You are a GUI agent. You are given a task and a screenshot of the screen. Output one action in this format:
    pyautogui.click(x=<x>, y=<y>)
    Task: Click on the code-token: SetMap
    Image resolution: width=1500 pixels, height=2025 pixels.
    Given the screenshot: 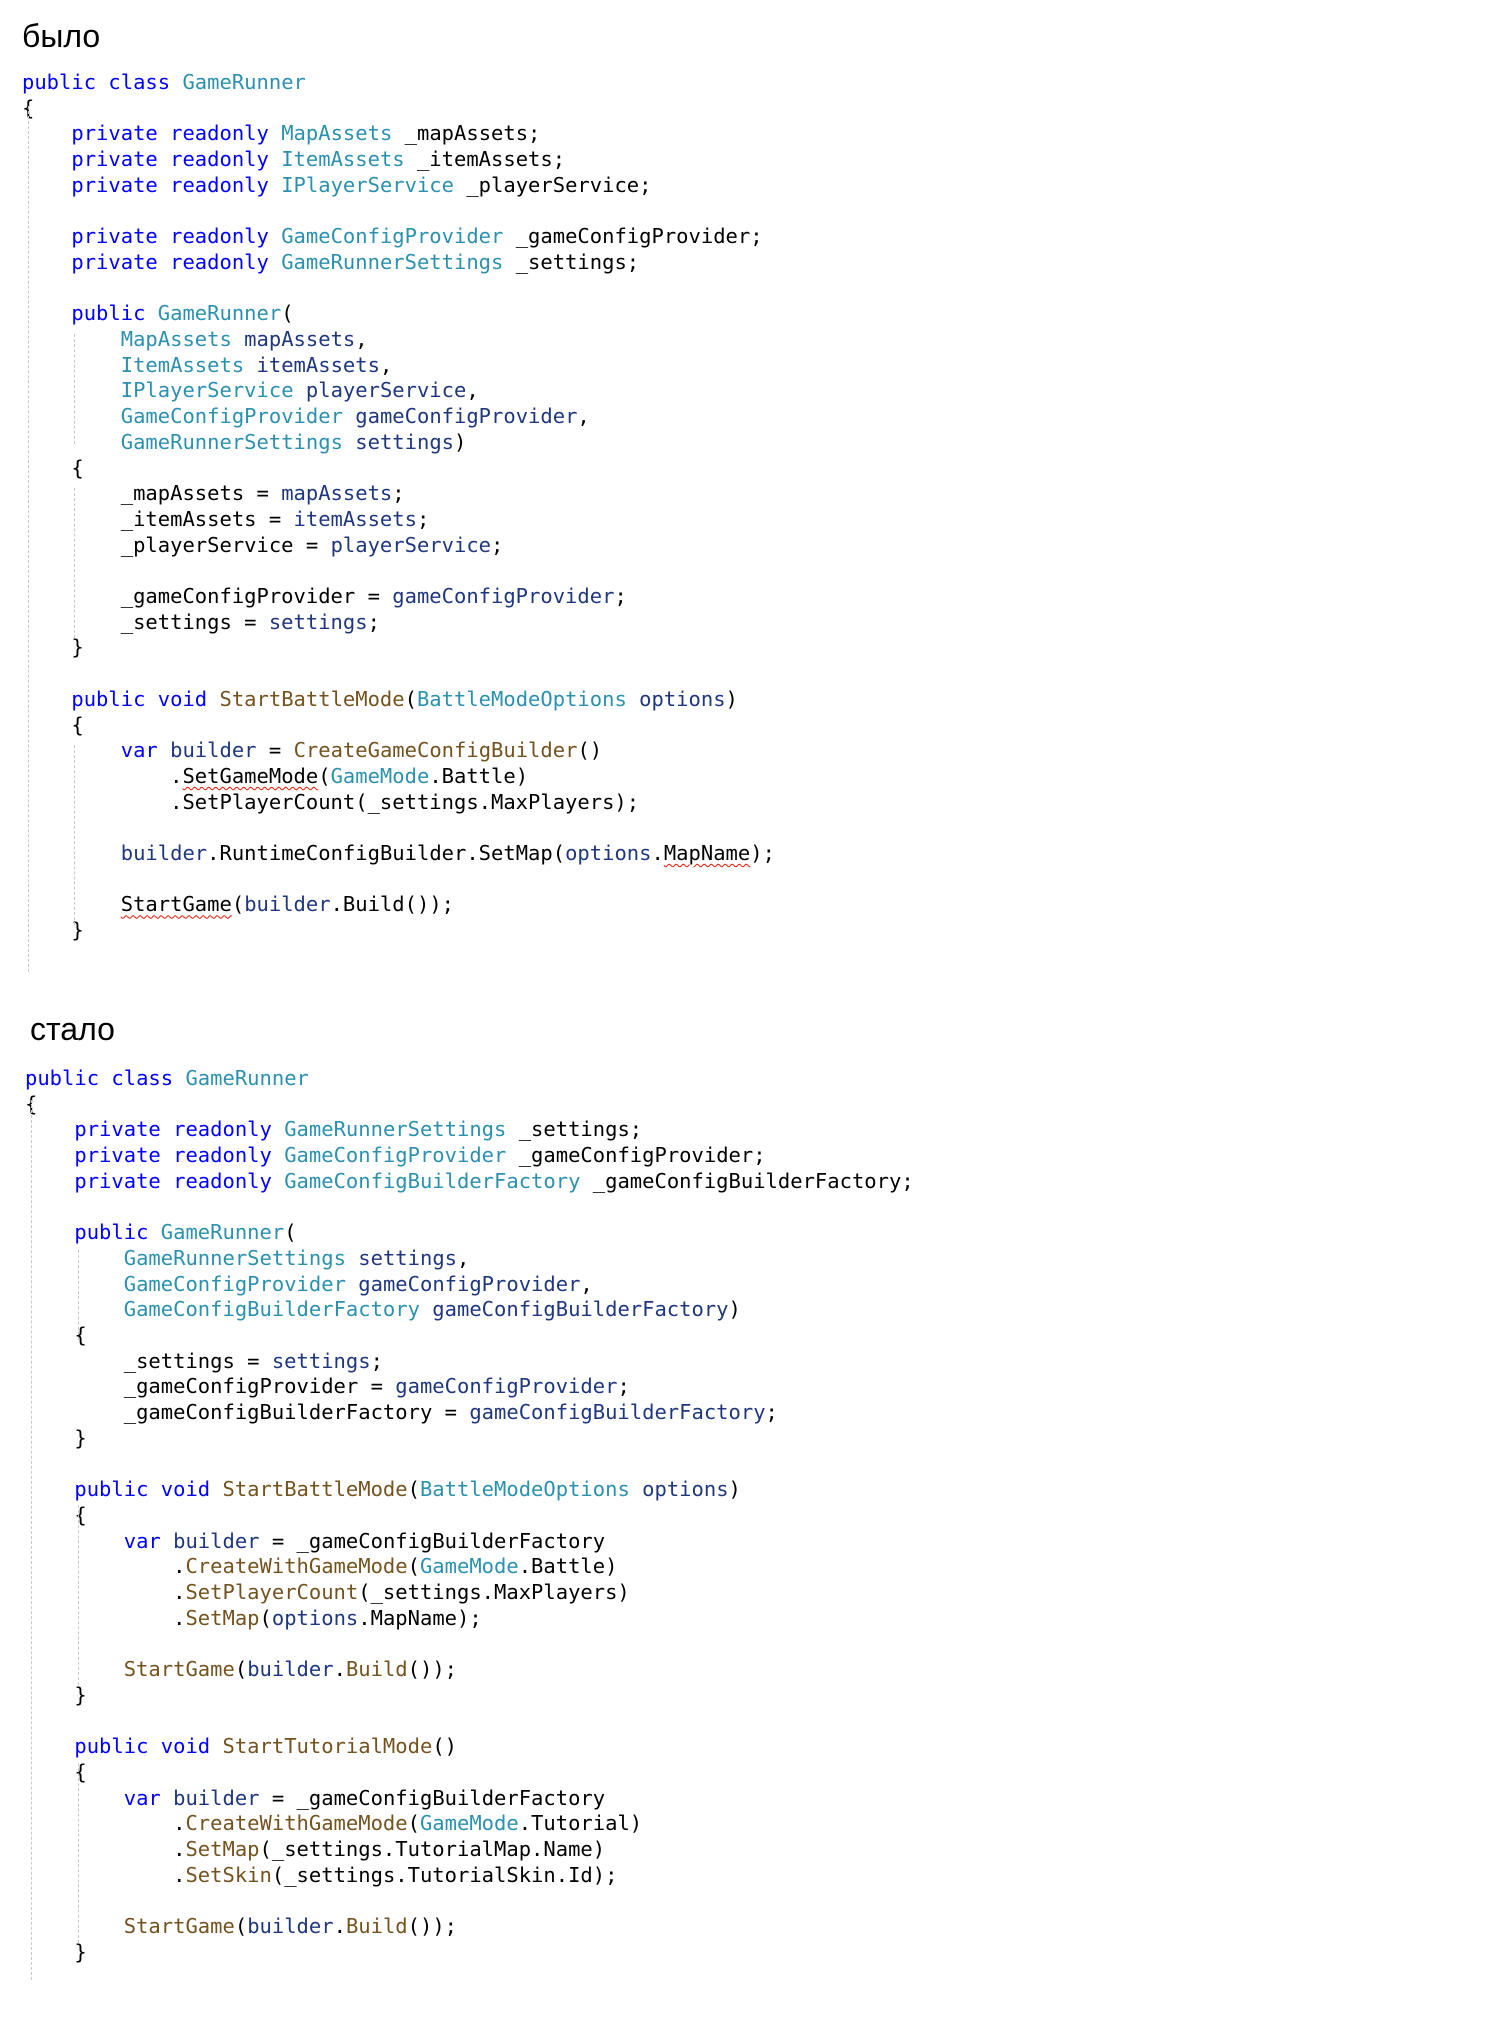 What is the action you would take?
    pyautogui.click(x=222, y=1617)
    